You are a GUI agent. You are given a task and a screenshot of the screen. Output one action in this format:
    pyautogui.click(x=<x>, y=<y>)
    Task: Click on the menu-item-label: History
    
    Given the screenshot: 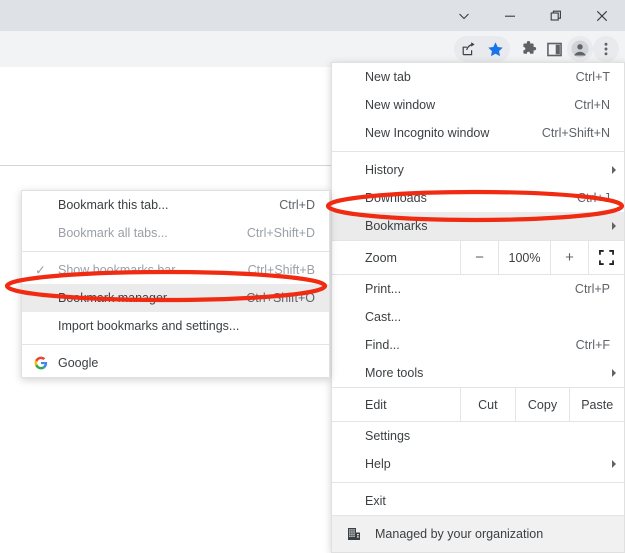 What is the action you would take?
    pyautogui.click(x=384, y=170)
    